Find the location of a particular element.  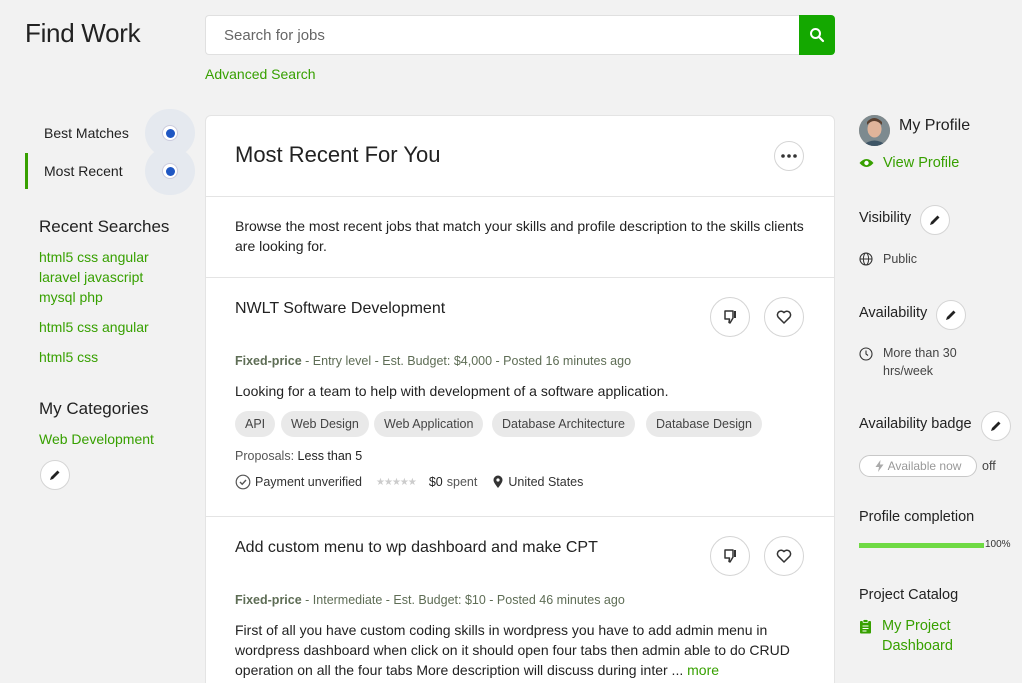

edit-categories-button is located at coordinates (55, 475).